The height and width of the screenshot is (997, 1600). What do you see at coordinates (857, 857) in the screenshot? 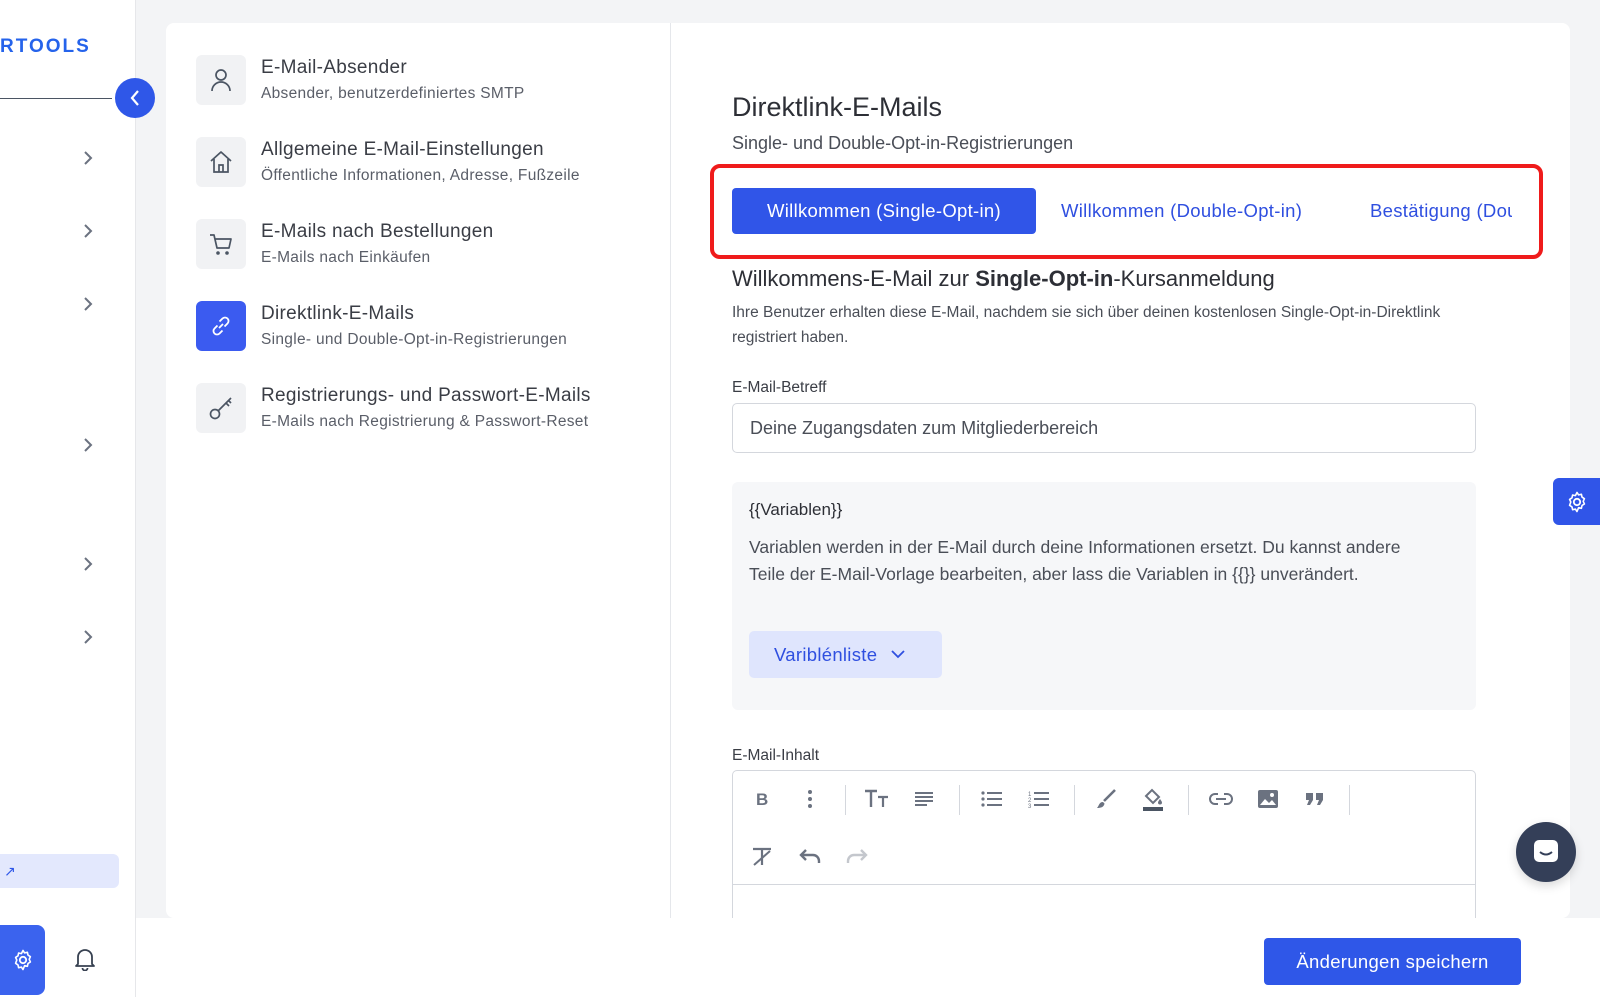
I see `redo-icon` at bounding box center [857, 857].